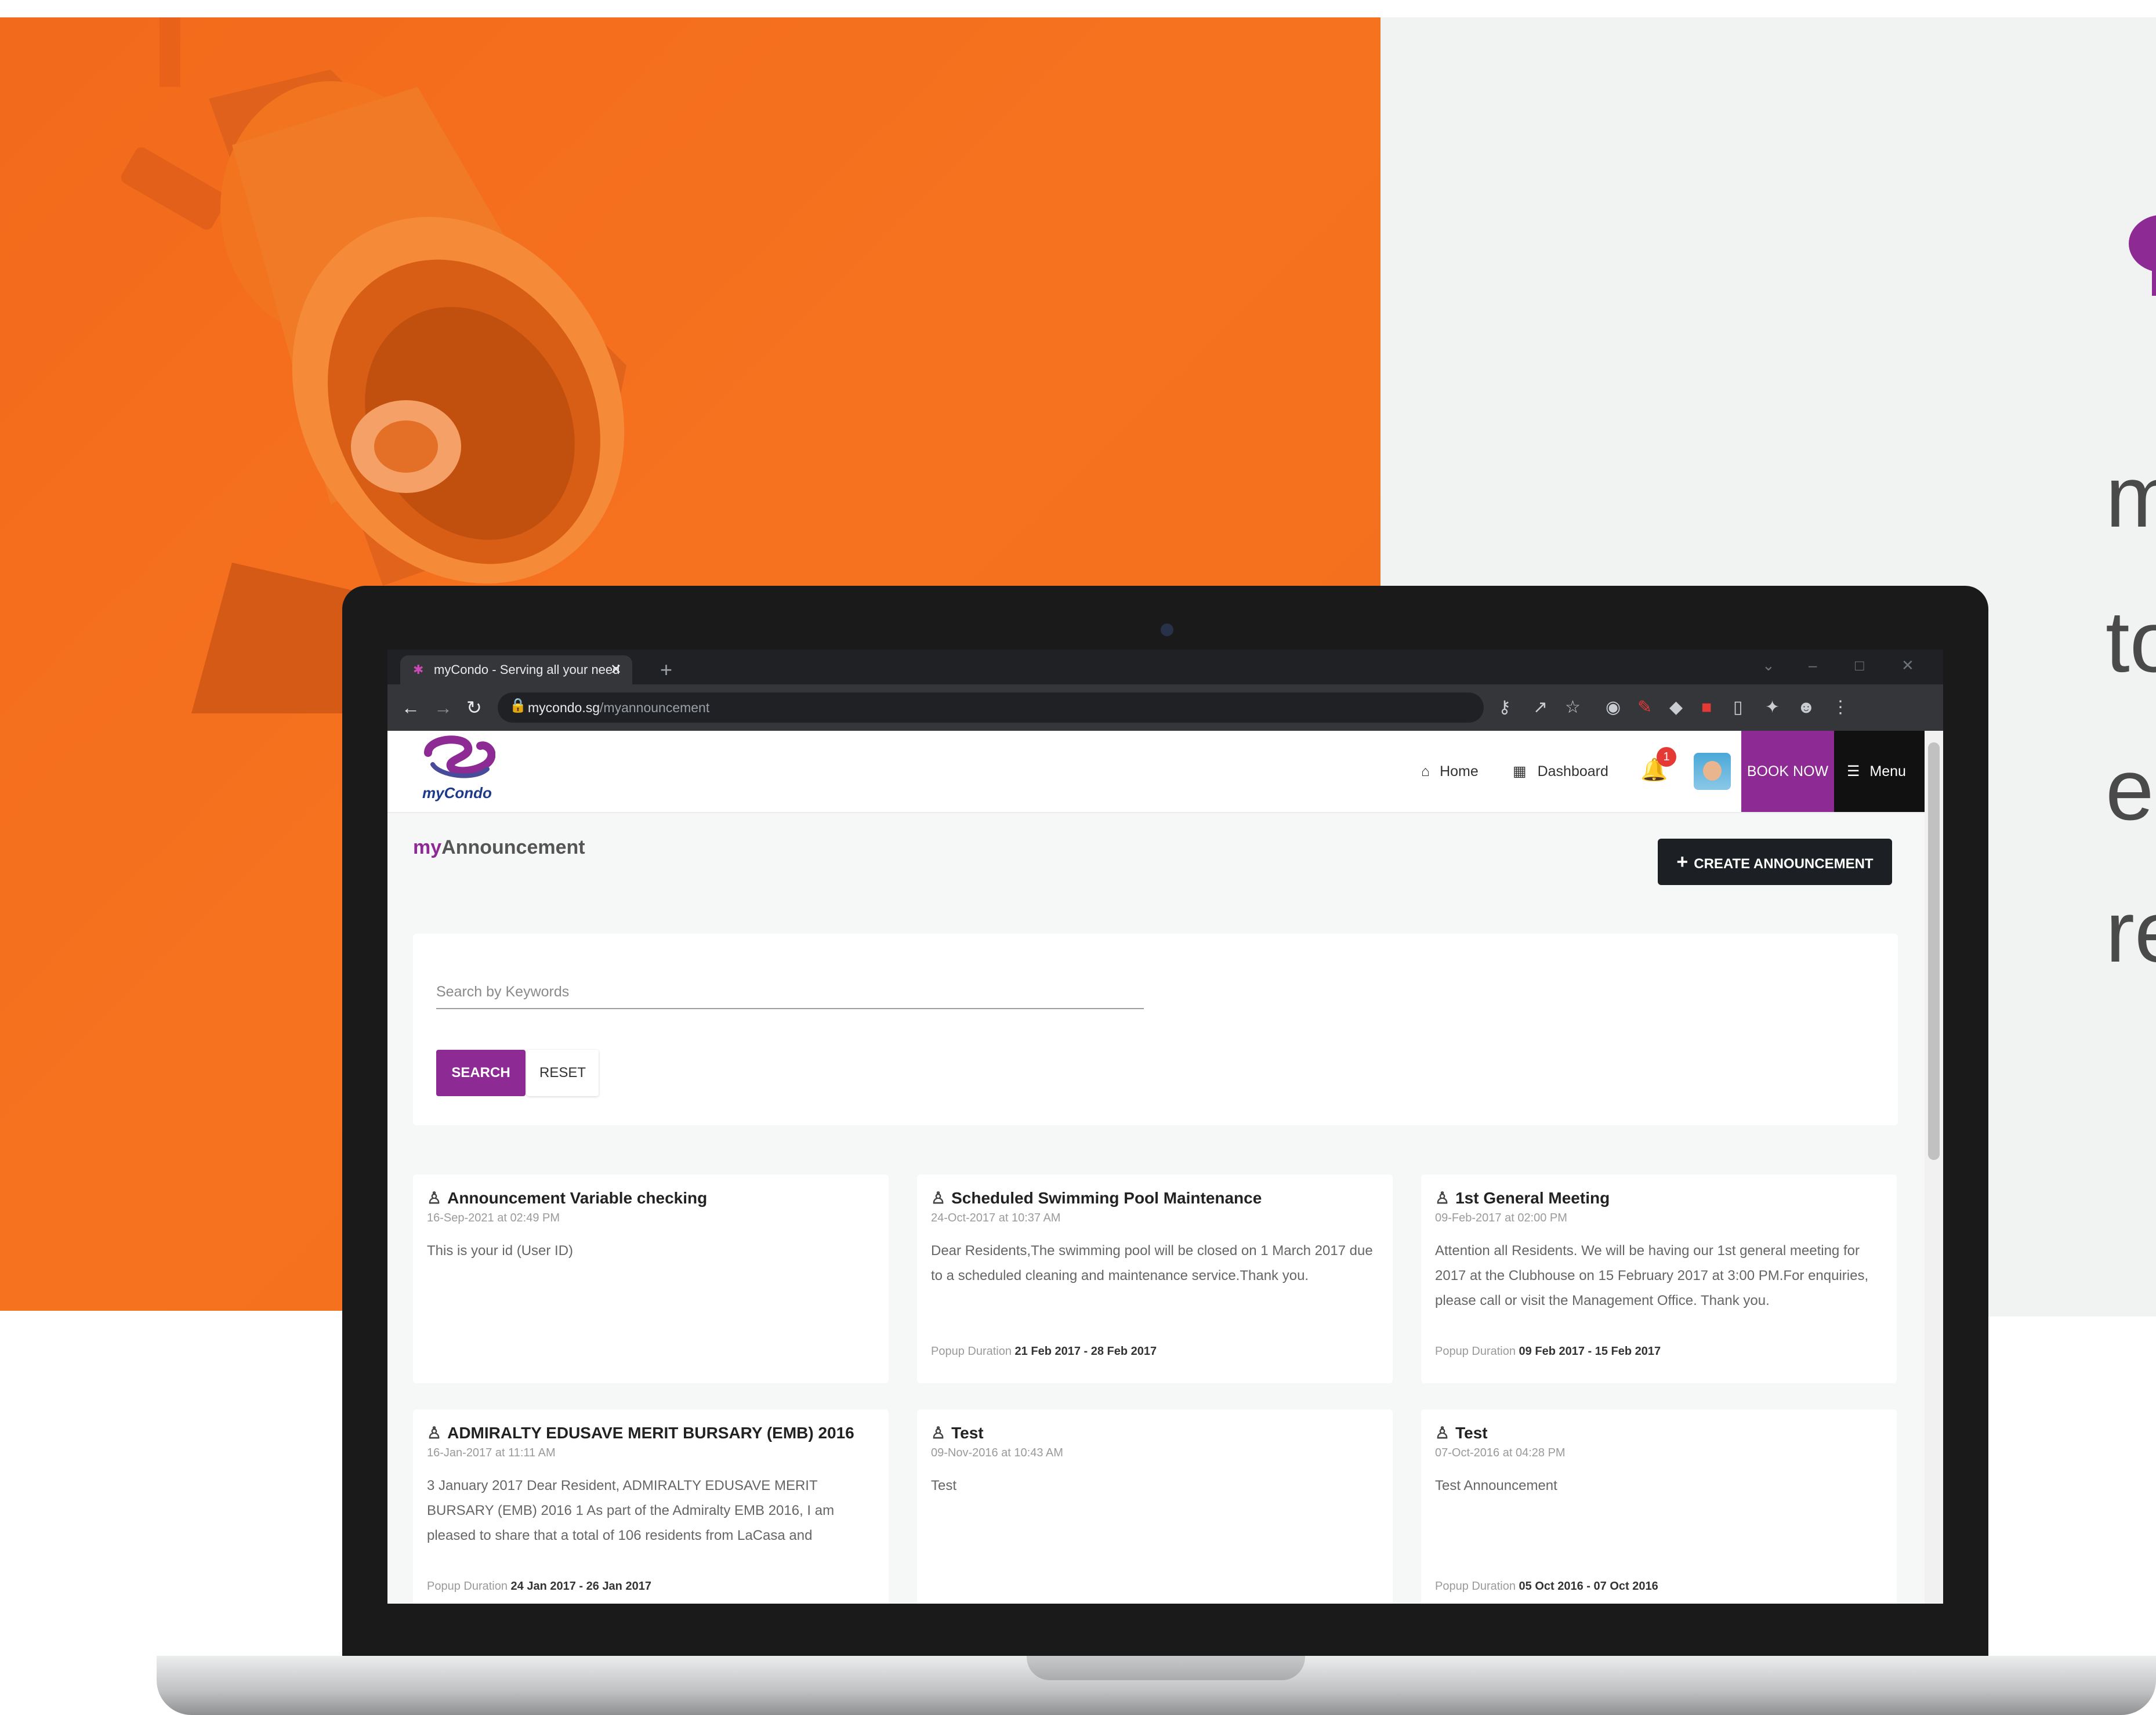 This screenshot has width=2156, height=1715. I want to click on mycondo-logo-icon, so click(458, 758).